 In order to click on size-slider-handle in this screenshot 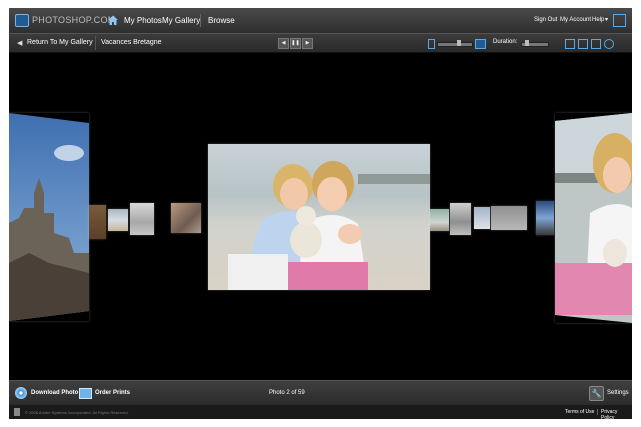, I will do `click(459, 43)`.